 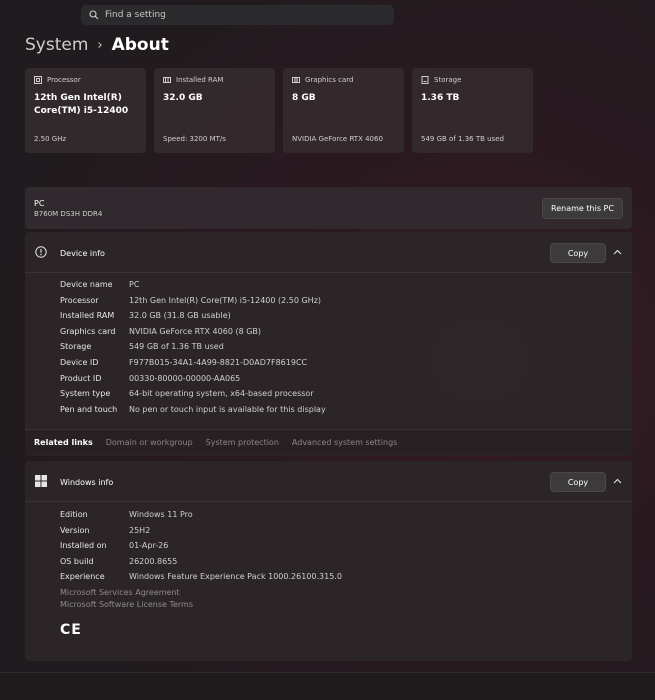 I want to click on list-item: OS build 26200.8655, so click(x=201, y=562).